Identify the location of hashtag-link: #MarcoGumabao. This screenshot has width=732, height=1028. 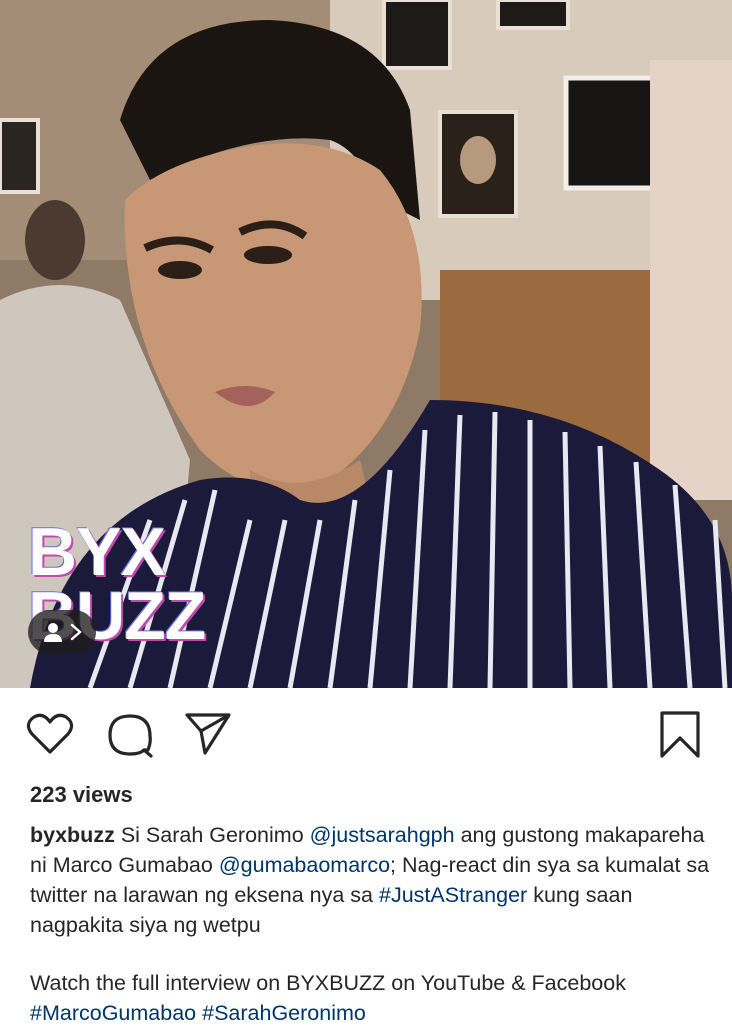
(113, 1013).